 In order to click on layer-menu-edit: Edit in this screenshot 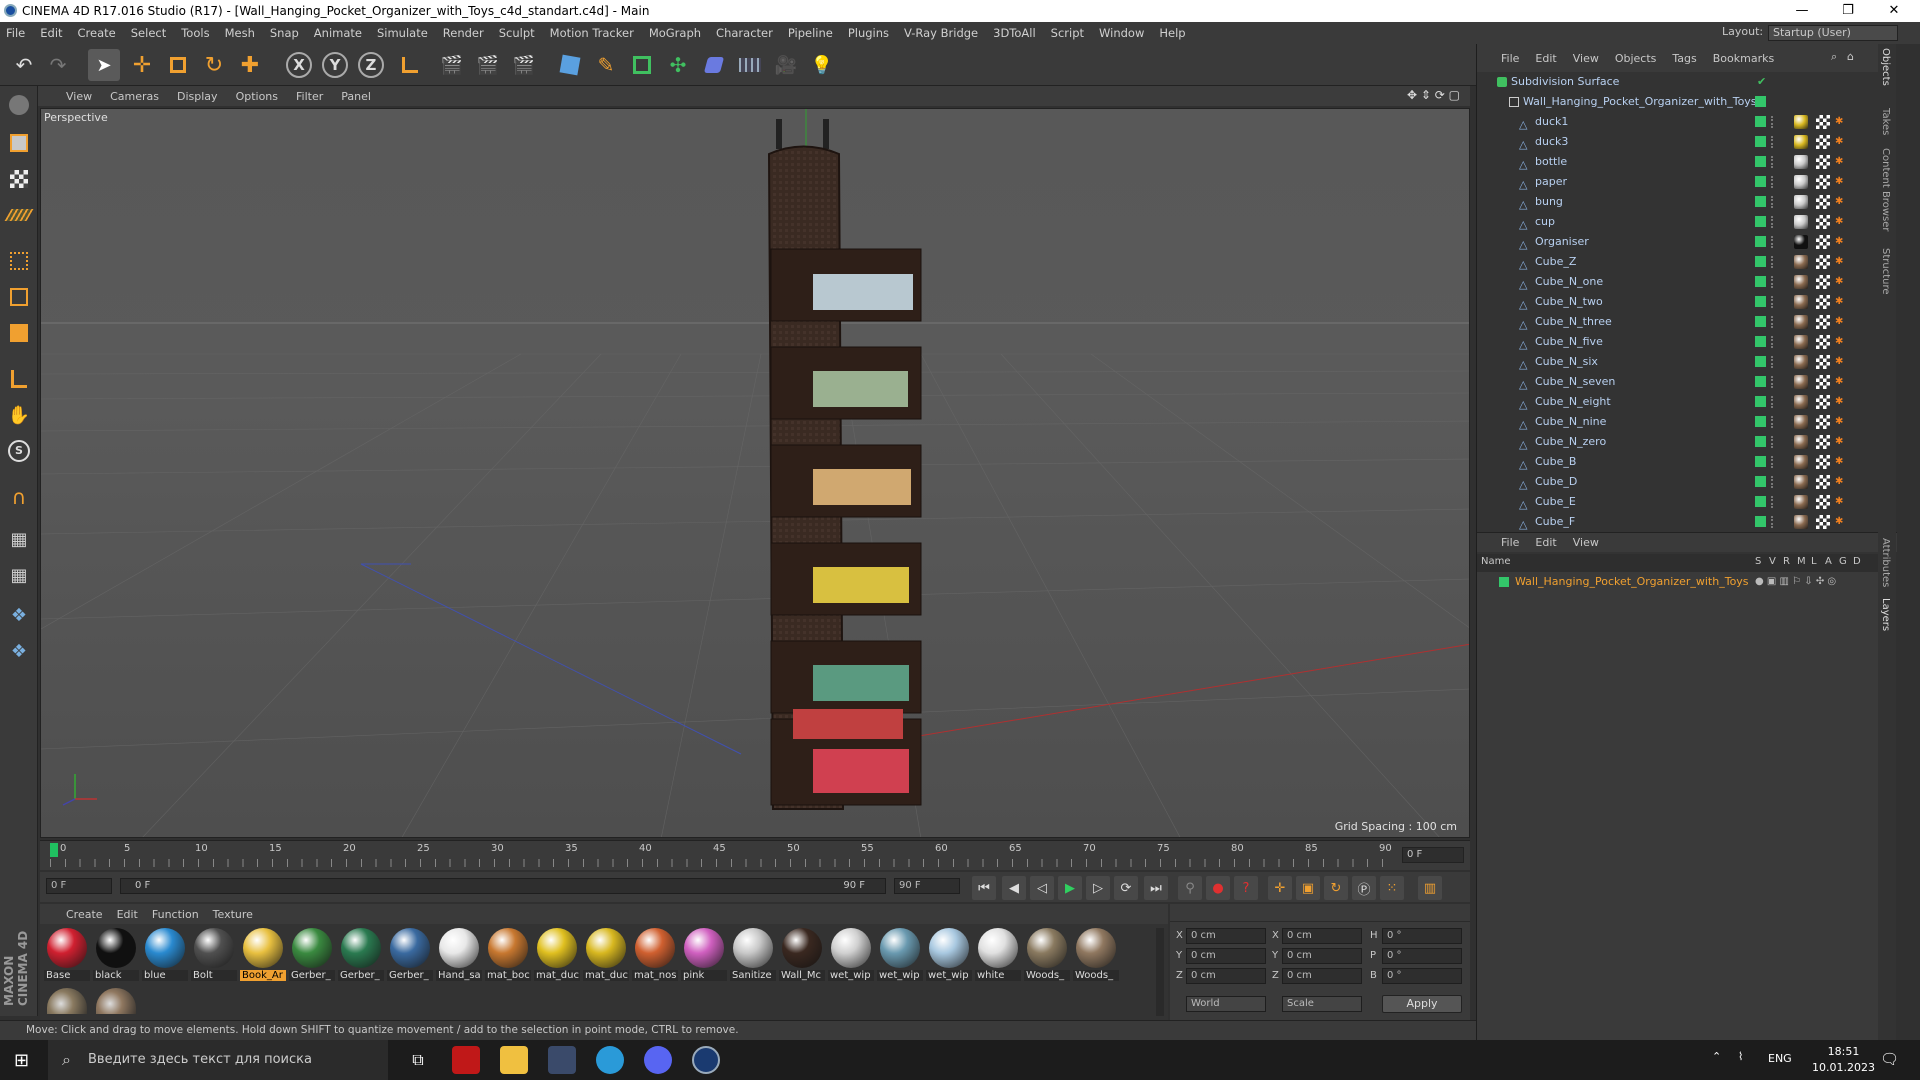, I will do `click(1545, 542)`.